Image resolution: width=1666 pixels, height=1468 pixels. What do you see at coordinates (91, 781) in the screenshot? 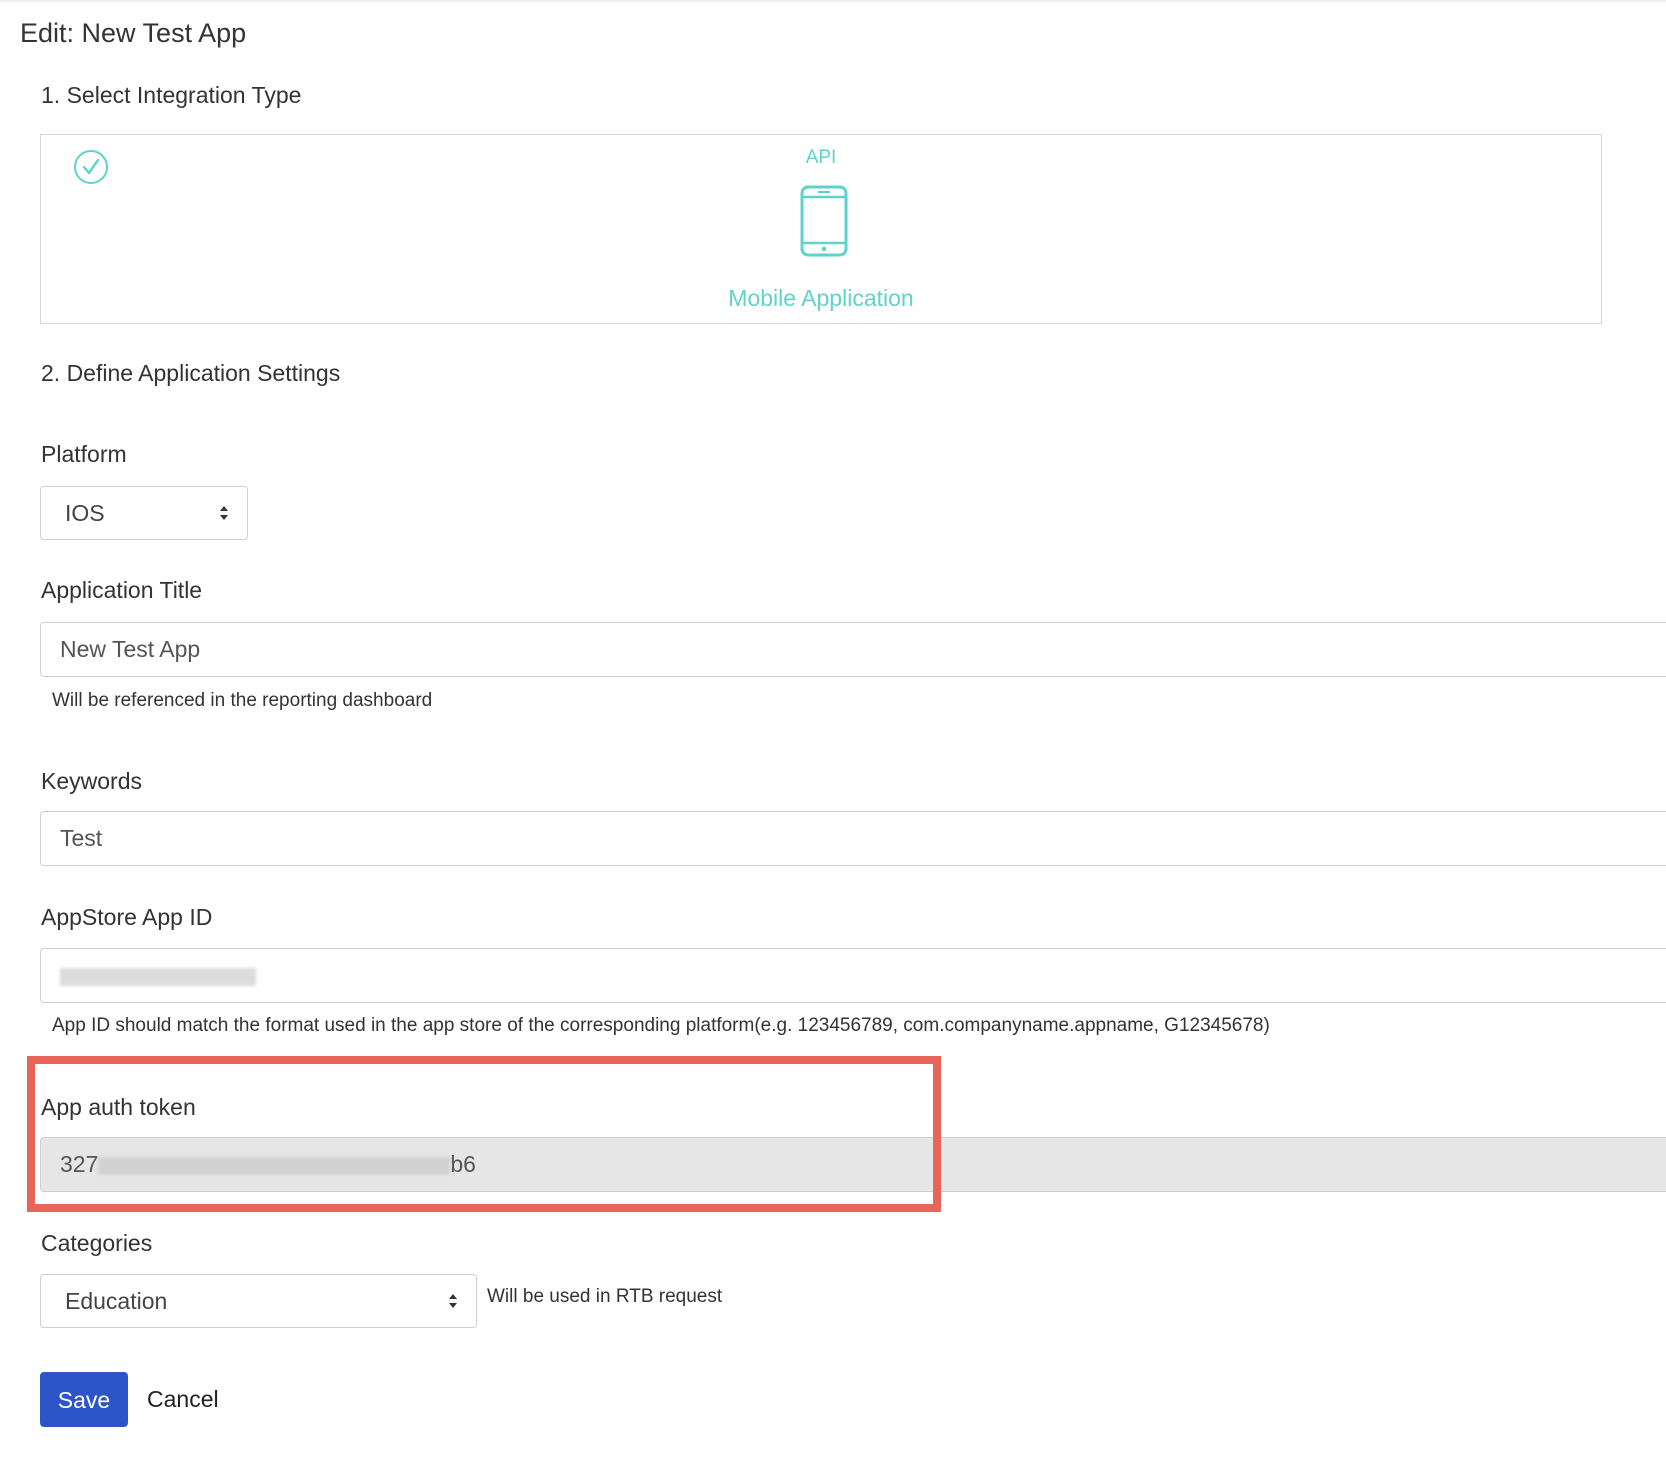
I see `keywords-label: Keywords` at bounding box center [91, 781].